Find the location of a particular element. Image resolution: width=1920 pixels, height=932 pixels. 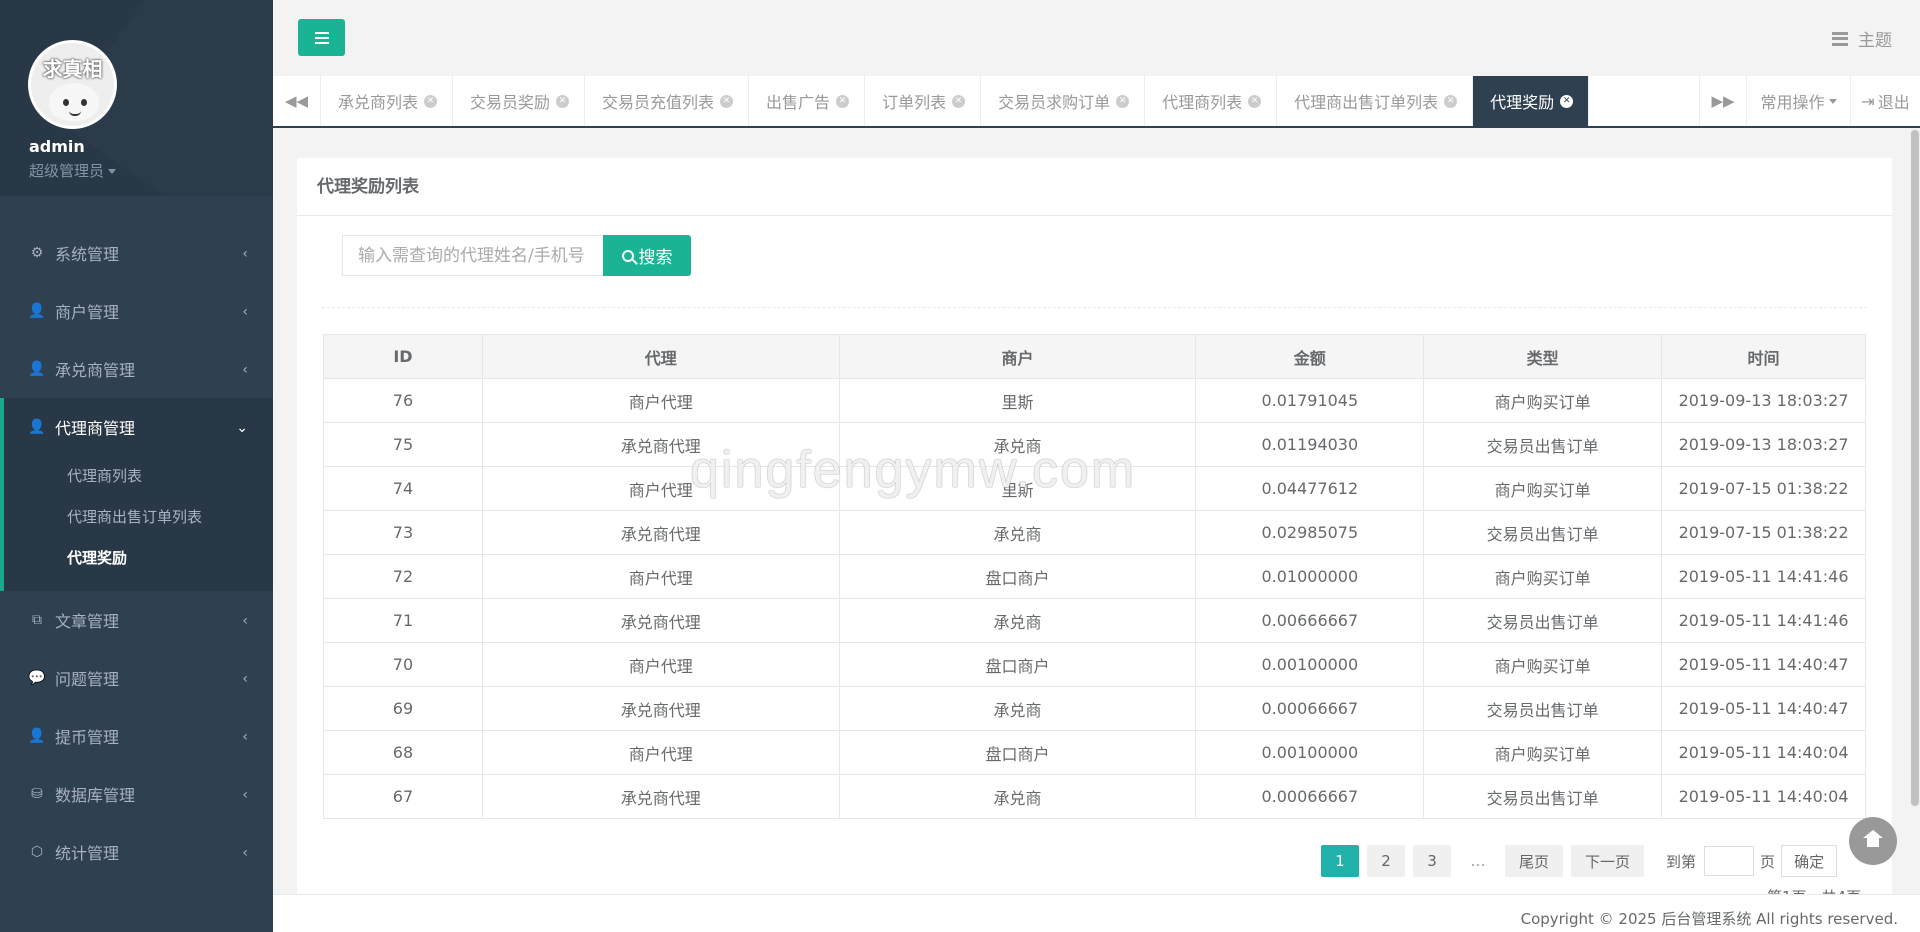

sidebar-item-database: ⛁ 数据库管理 ‹ is located at coordinates (136, 794).